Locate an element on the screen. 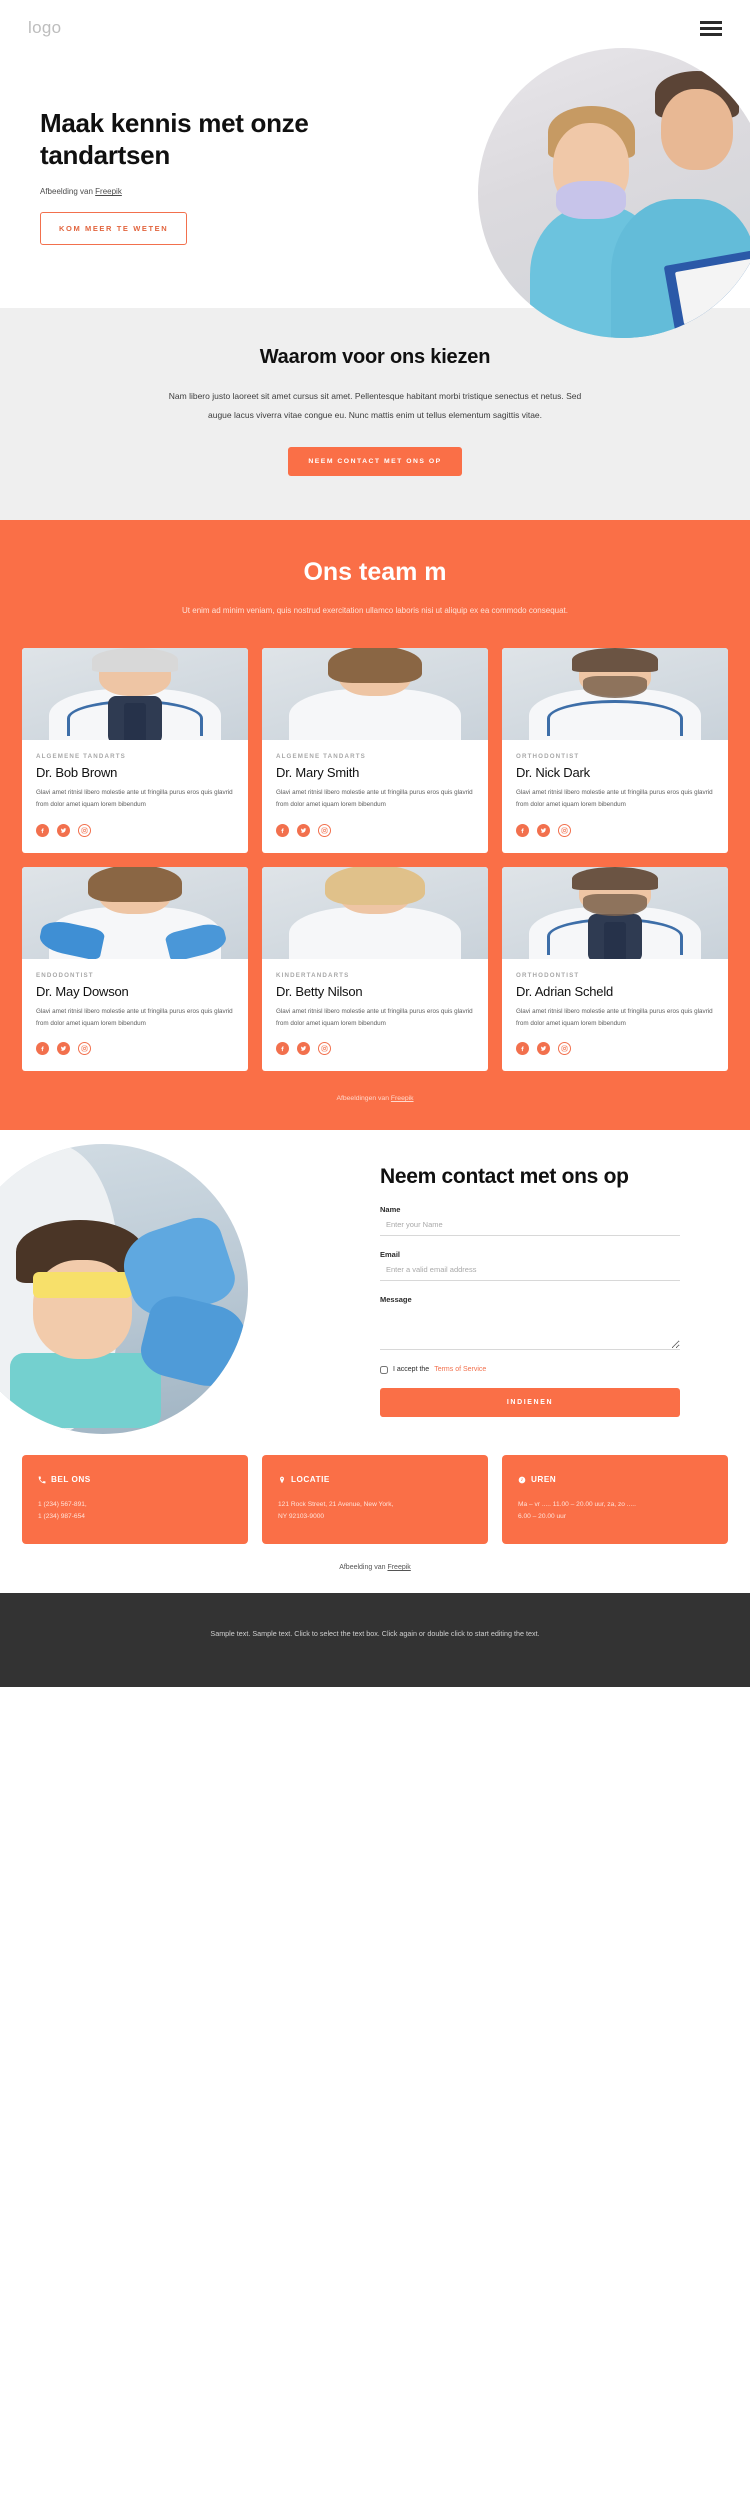 This screenshot has height=2501, width=750. email-label: Email is located at coordinates (390, 1254).